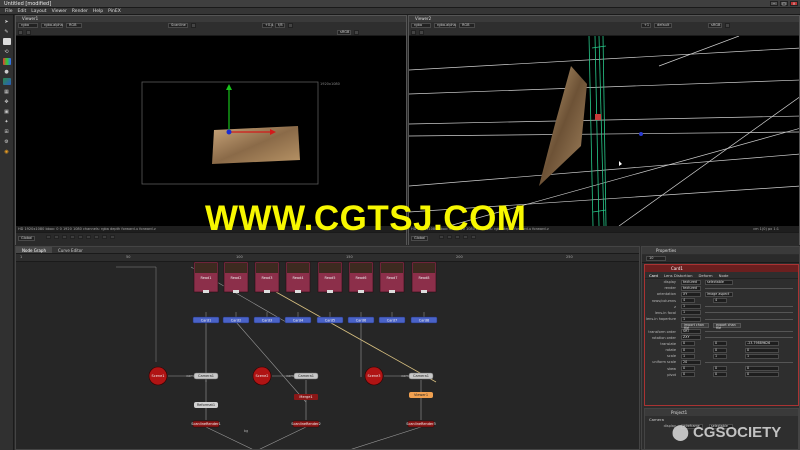  Describe the element at coordinates (7, 51) in the screenshot. I see `transform-icon: ⟲` at that location.